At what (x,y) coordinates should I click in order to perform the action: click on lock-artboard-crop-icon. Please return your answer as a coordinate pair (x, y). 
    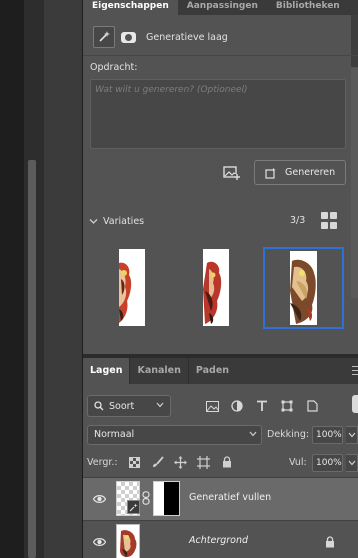
    Looking at the image, I should click on (204, 462).